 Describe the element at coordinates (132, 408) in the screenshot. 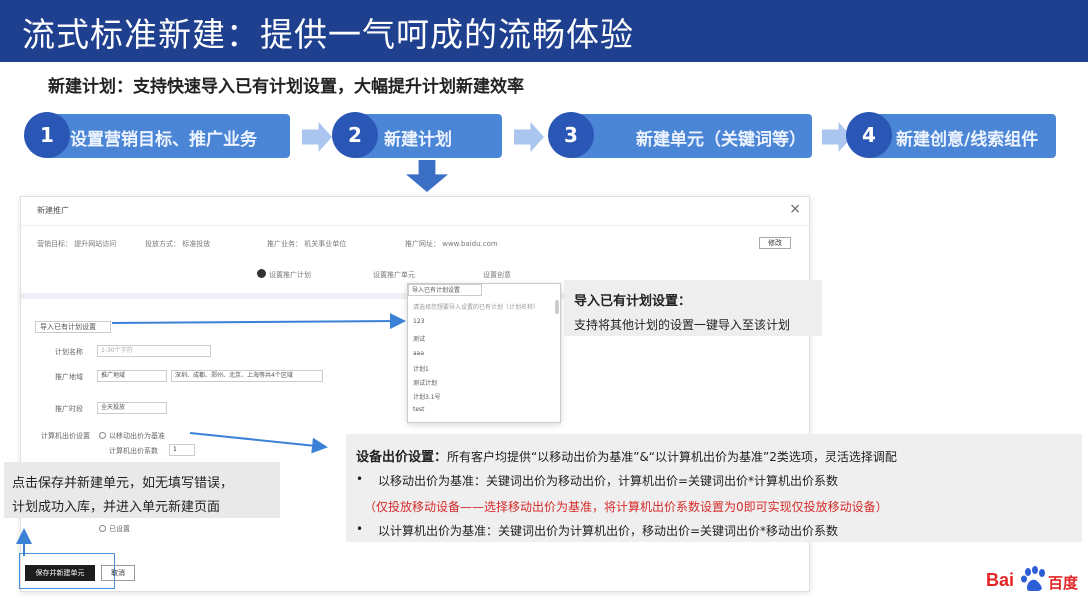

I see `schedule-select: 全天投放` at that location.